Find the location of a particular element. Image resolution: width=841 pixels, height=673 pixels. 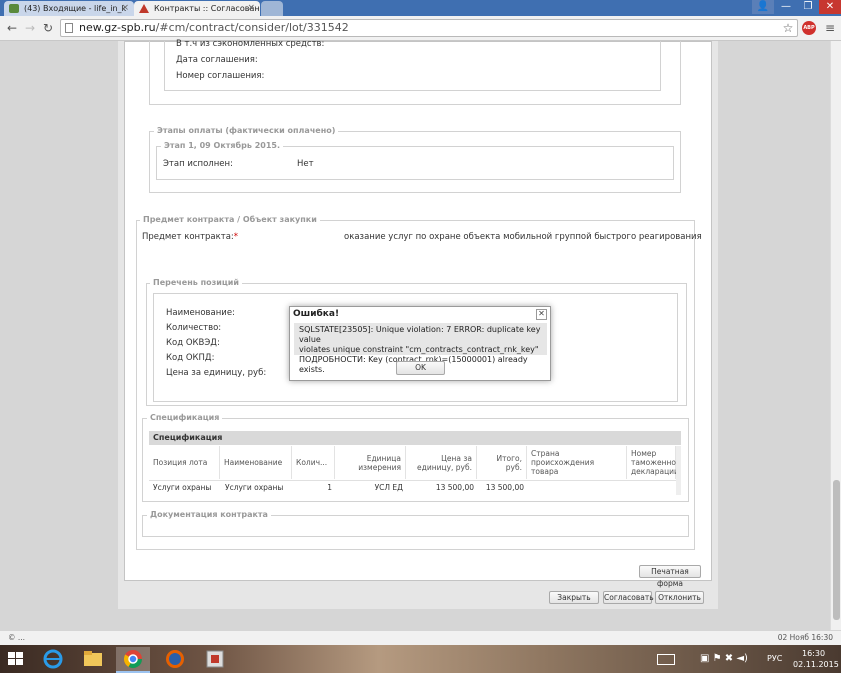

position-name-label: Наименование: is located at coordinates (200, 313).